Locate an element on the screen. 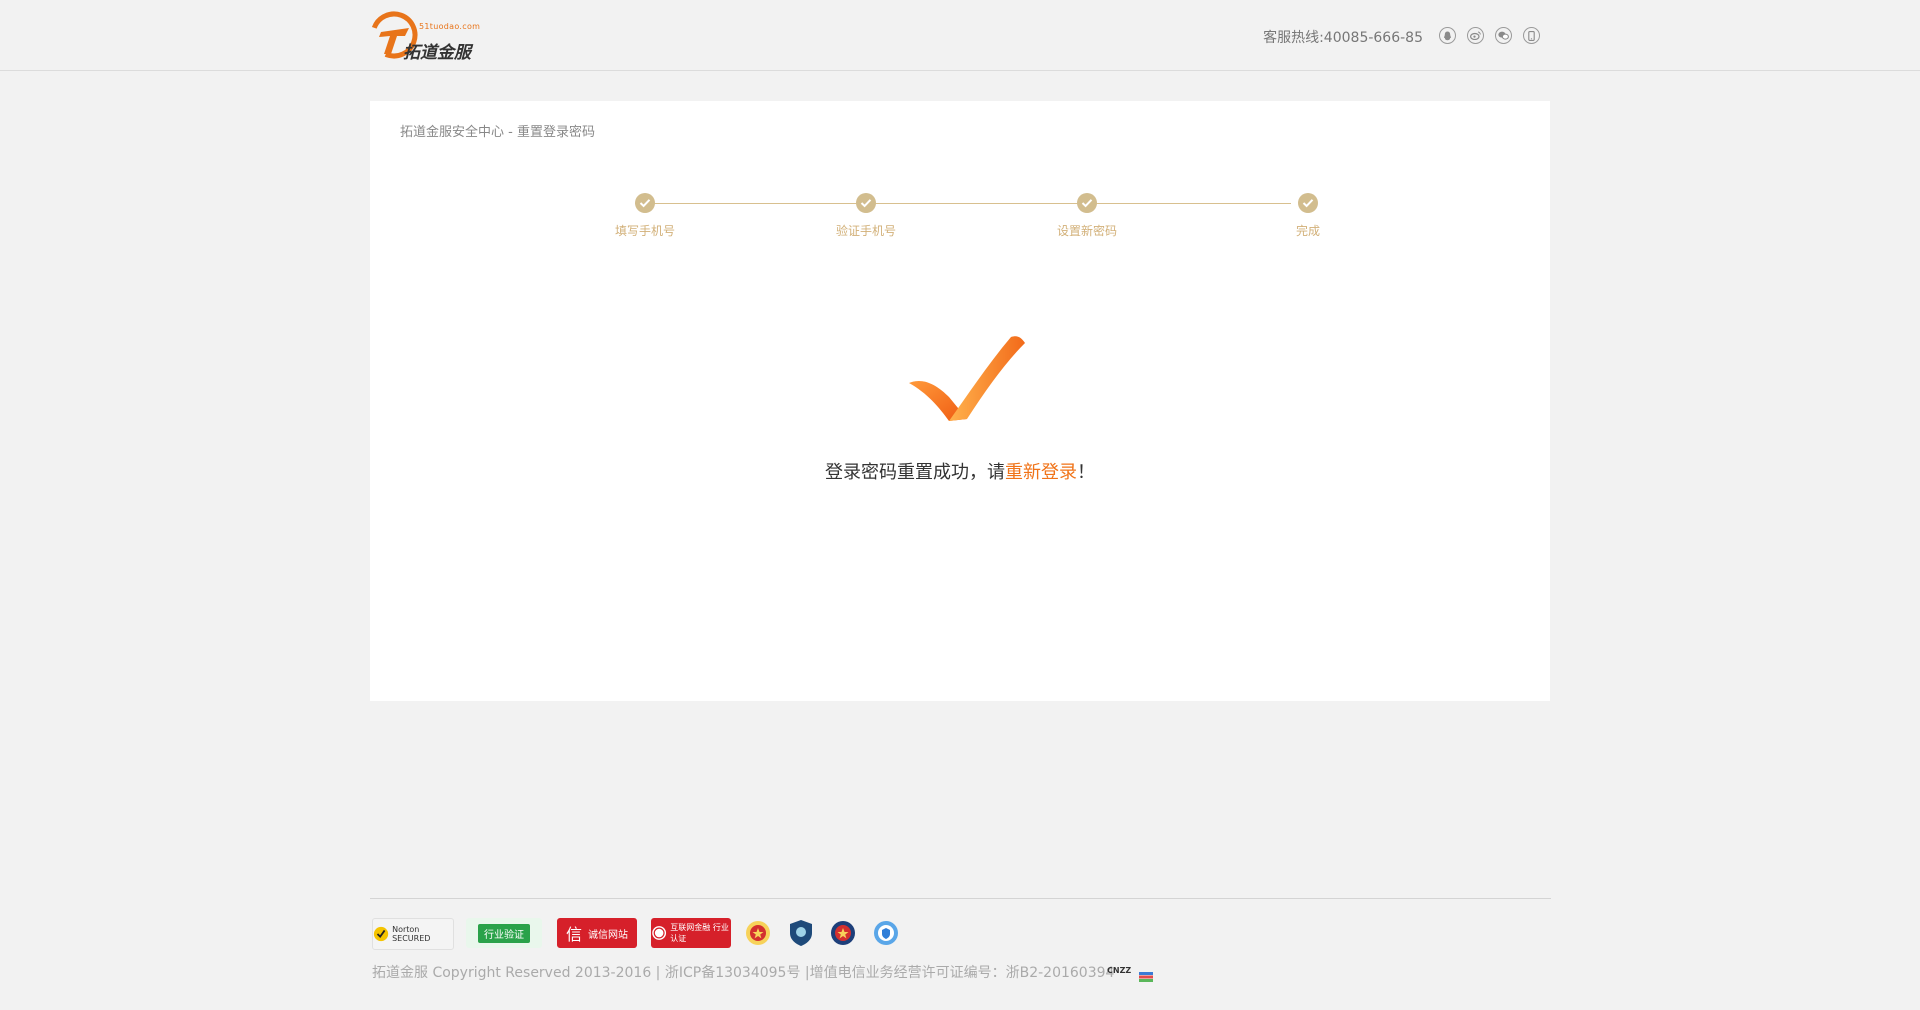 This screenshot has width=1920, height=1010. step-label: 填写手机号 is located at coordinates (644, 231).